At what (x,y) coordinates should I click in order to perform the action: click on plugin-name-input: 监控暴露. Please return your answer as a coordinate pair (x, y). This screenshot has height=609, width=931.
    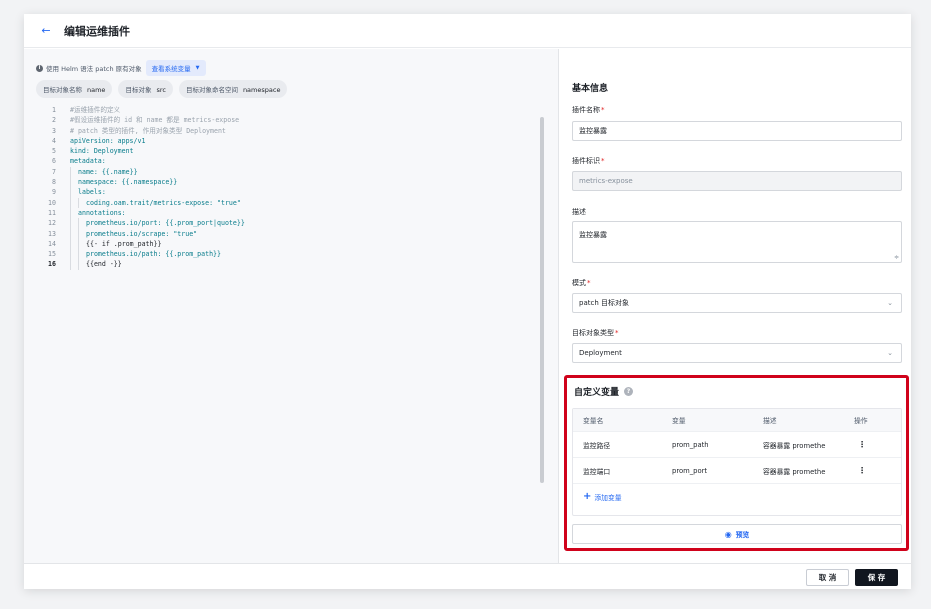
    Looking at the image, I should click on (737, 131).